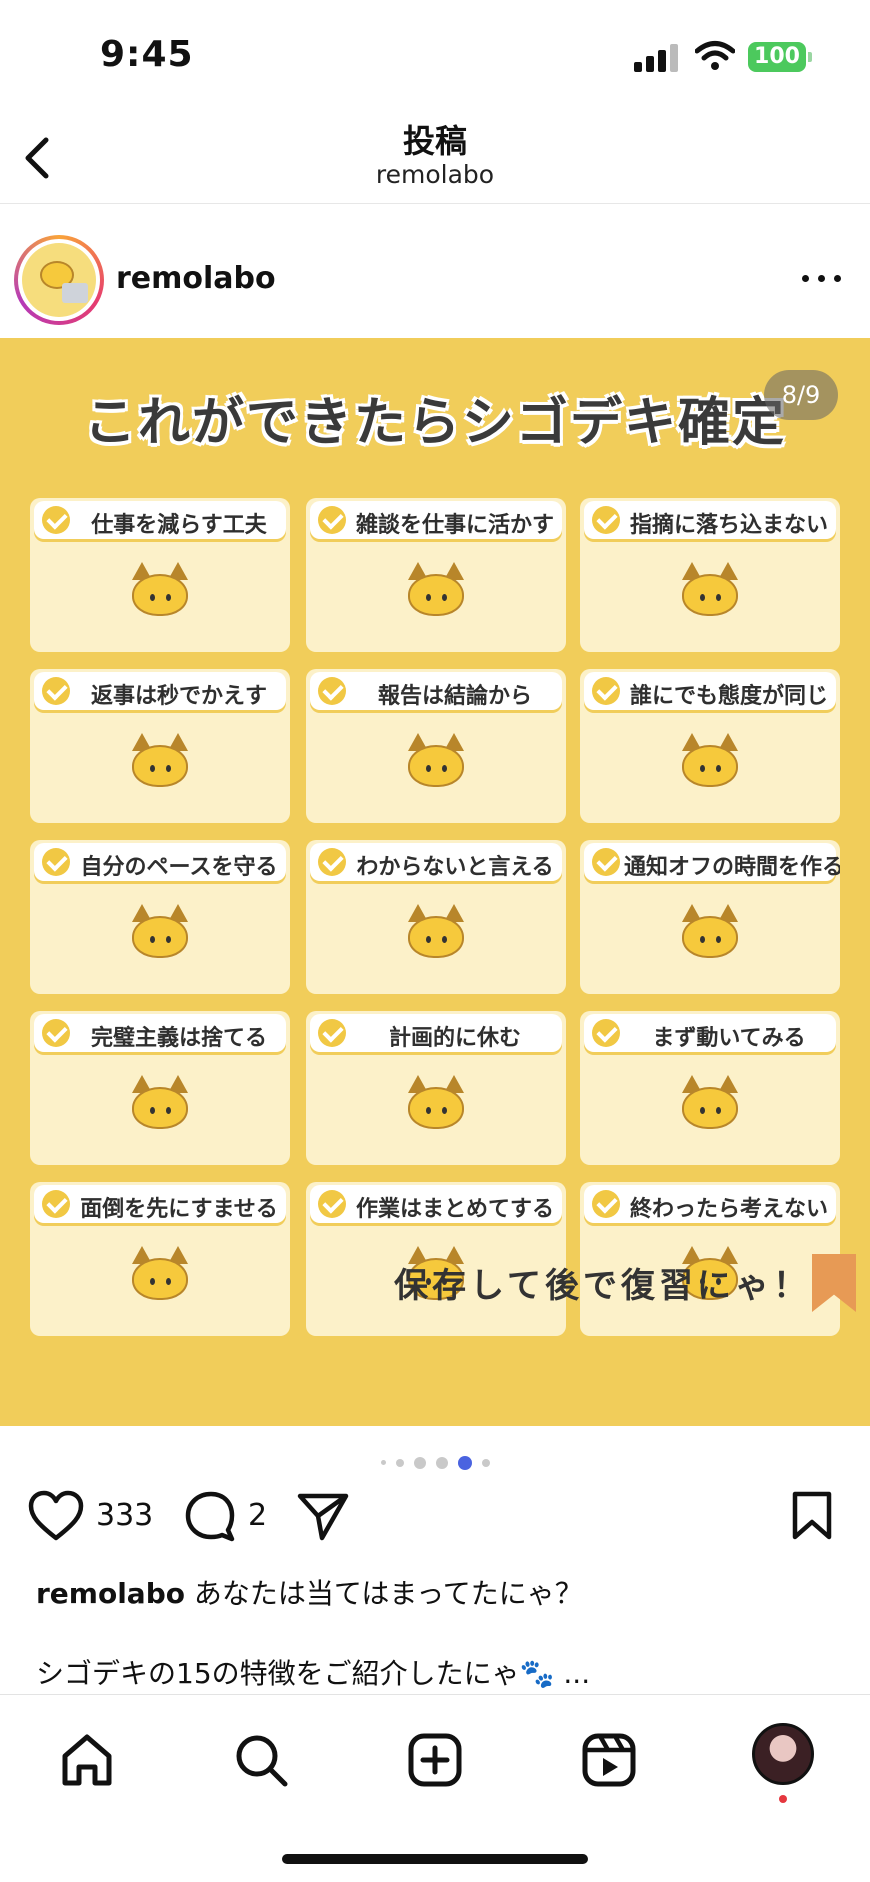 This screenshot has width=870, height=1882. I want to click on comment-count: 2, so click(257, 1515).